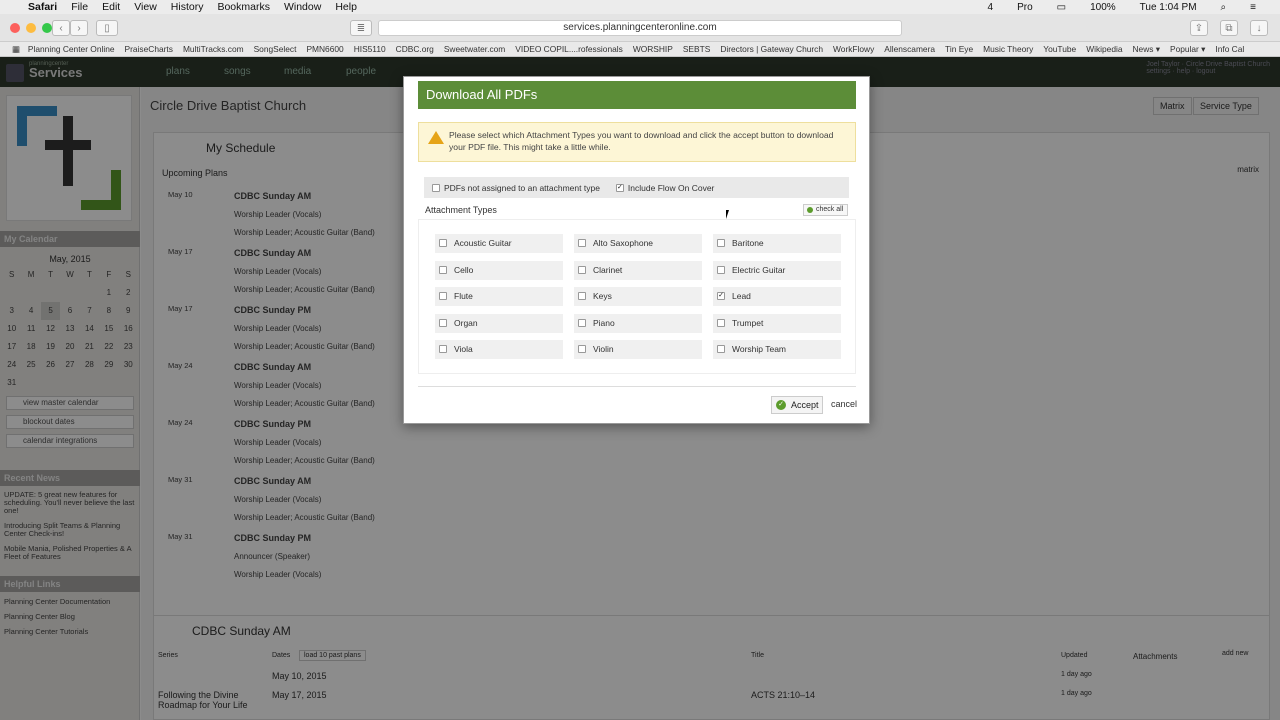  What do you see at coordinates (771, 49) in the screenshot?
I see `bookmark: Directors | Gateway Church` at bounding box center [771, 49].